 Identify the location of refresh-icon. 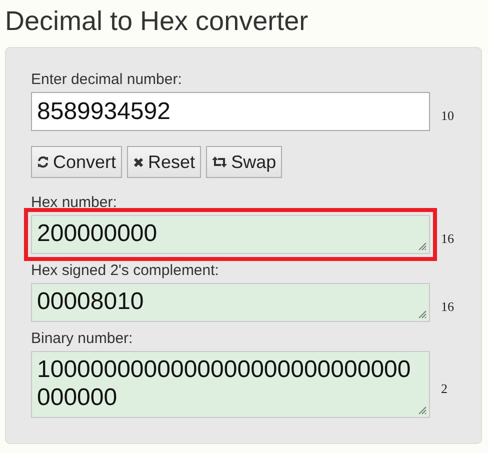
(43, 162).